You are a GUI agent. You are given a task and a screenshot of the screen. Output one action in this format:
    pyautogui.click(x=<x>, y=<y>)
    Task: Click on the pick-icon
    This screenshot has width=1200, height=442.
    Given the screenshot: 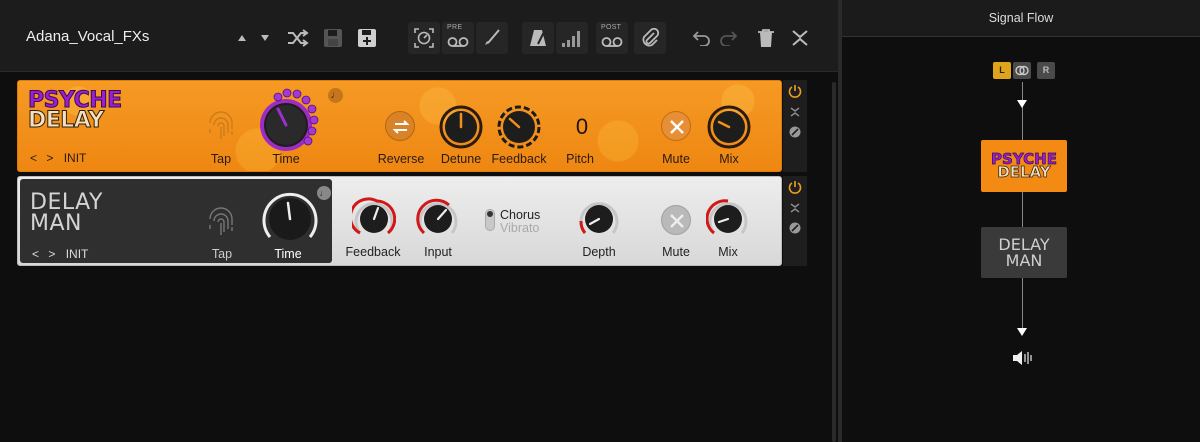 What is the action you would take?
    pyautogui.click(x=492, y=37)
    